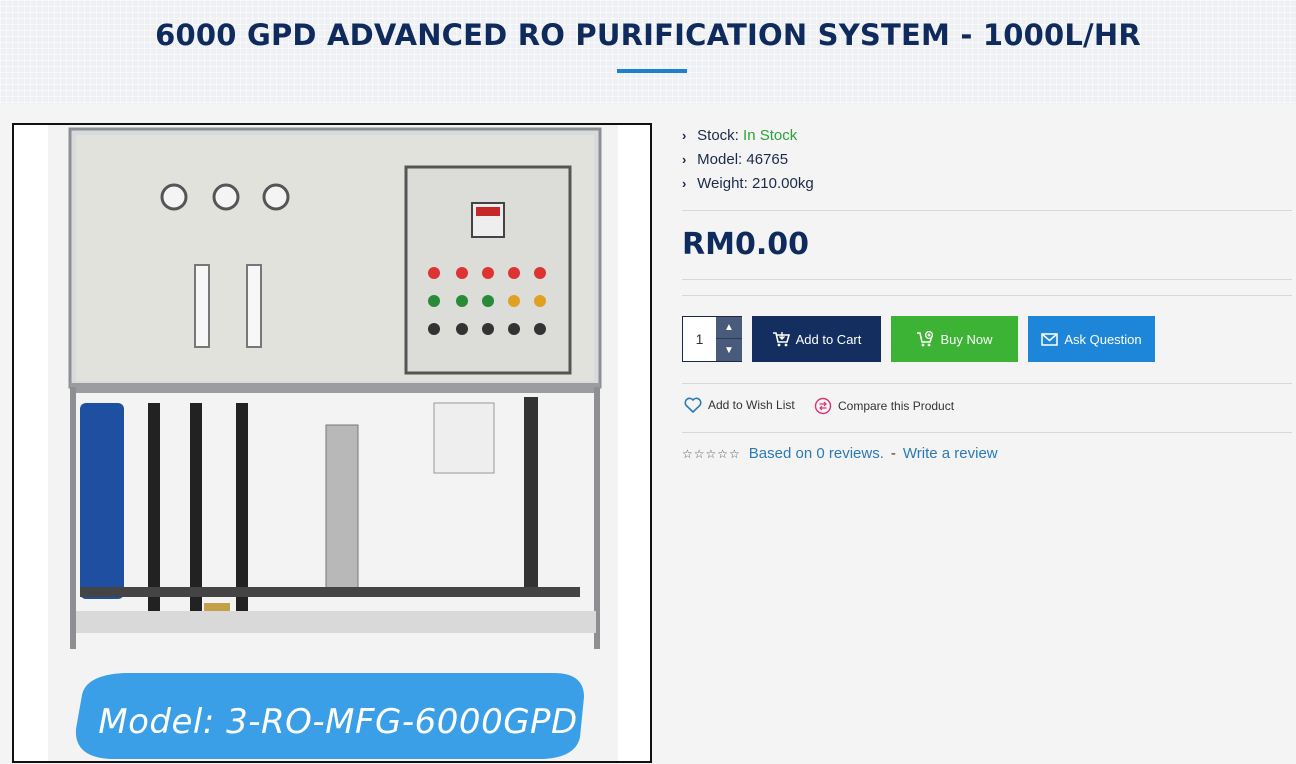 This screenshot has height=764, width=1296. I want to click on add-to-wish-list-link: Add to Wish List, so click(739, 405).